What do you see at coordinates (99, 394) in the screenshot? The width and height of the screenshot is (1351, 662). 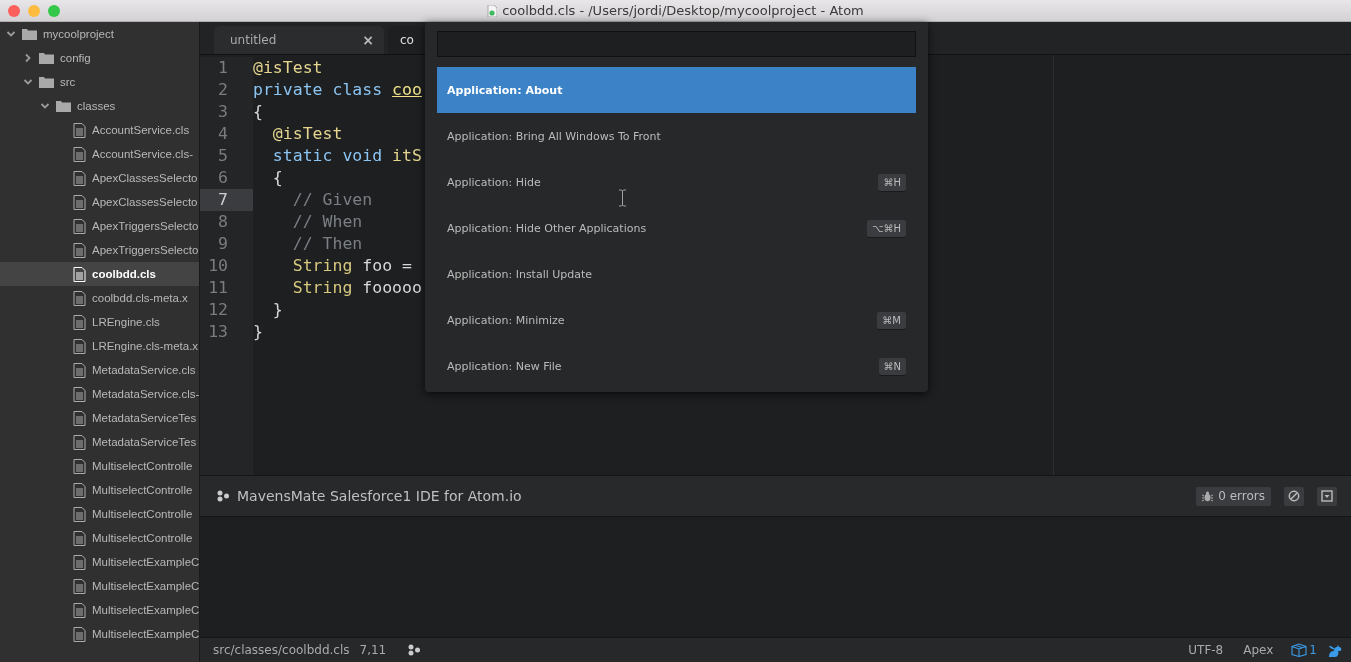 I see `tree-item: MetadataService.cls-` at bounding box center [99, 394].